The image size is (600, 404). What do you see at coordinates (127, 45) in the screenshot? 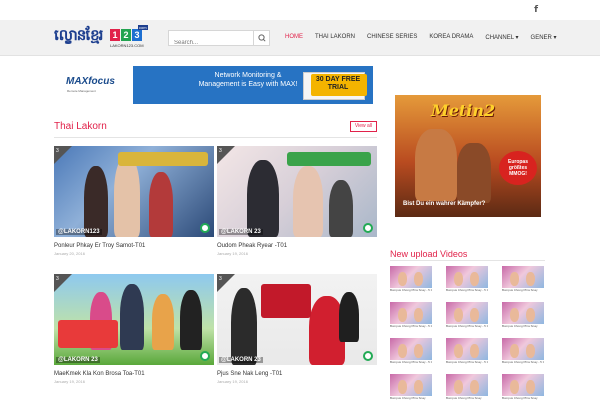
I see `logo-subtext: LAKORN123.COM` at bounding box center [127, 45].